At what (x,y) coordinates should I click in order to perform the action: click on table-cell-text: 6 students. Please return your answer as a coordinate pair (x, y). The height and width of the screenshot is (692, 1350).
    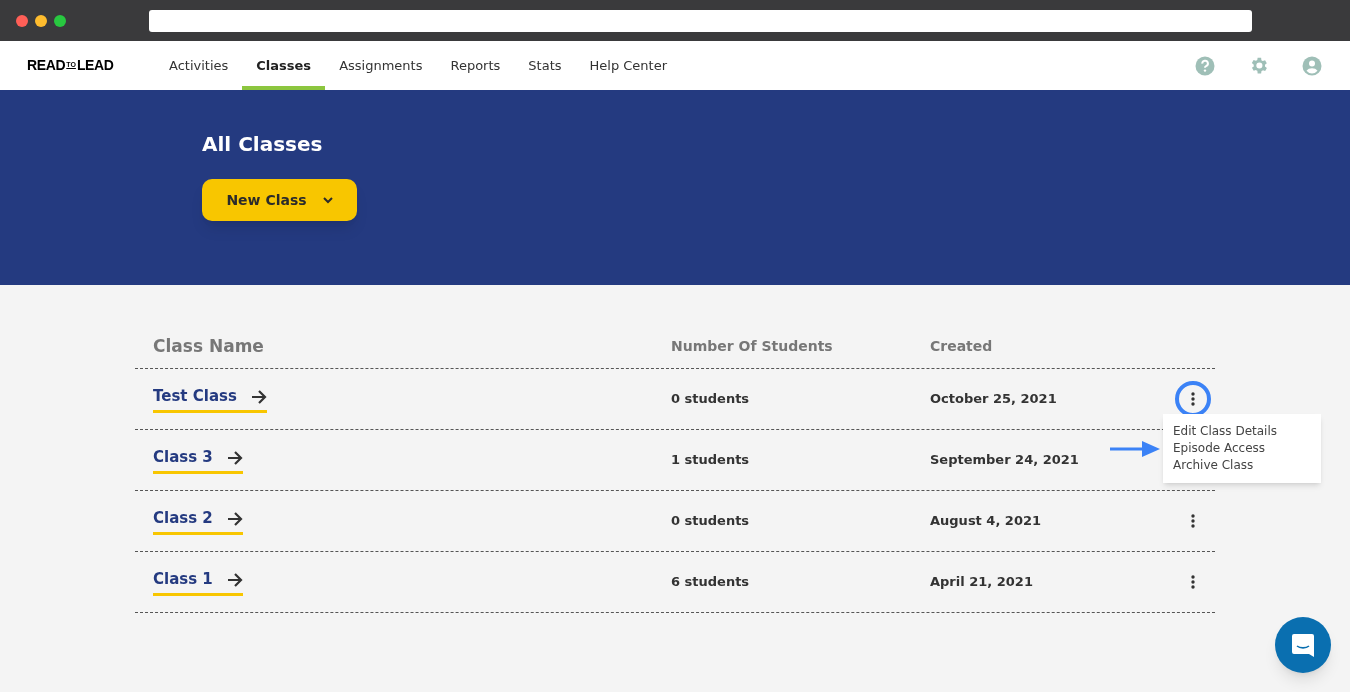
    Looking at the image, I should click on (711, 582).